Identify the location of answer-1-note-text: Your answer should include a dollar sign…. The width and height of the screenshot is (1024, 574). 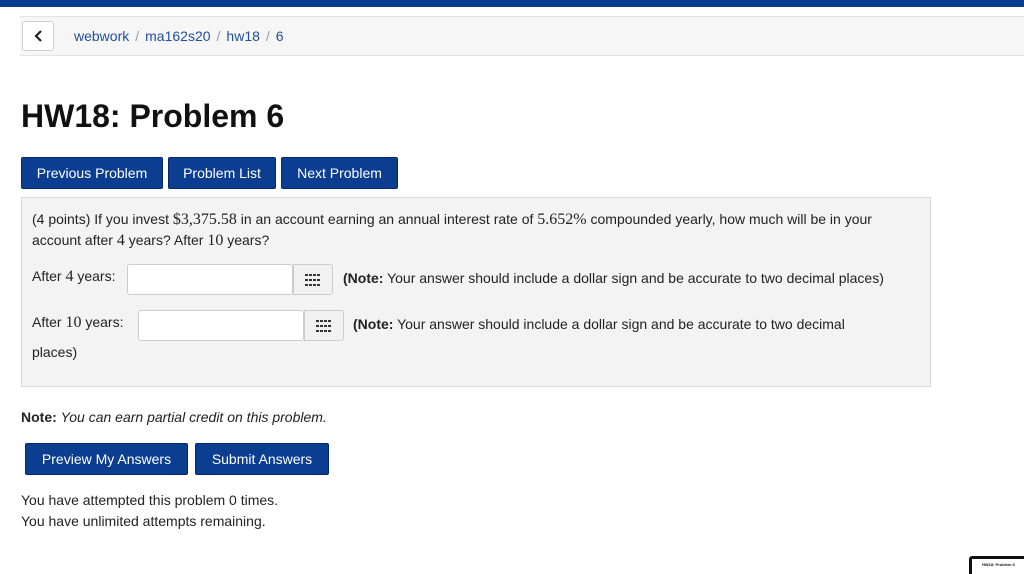
(635, 278).